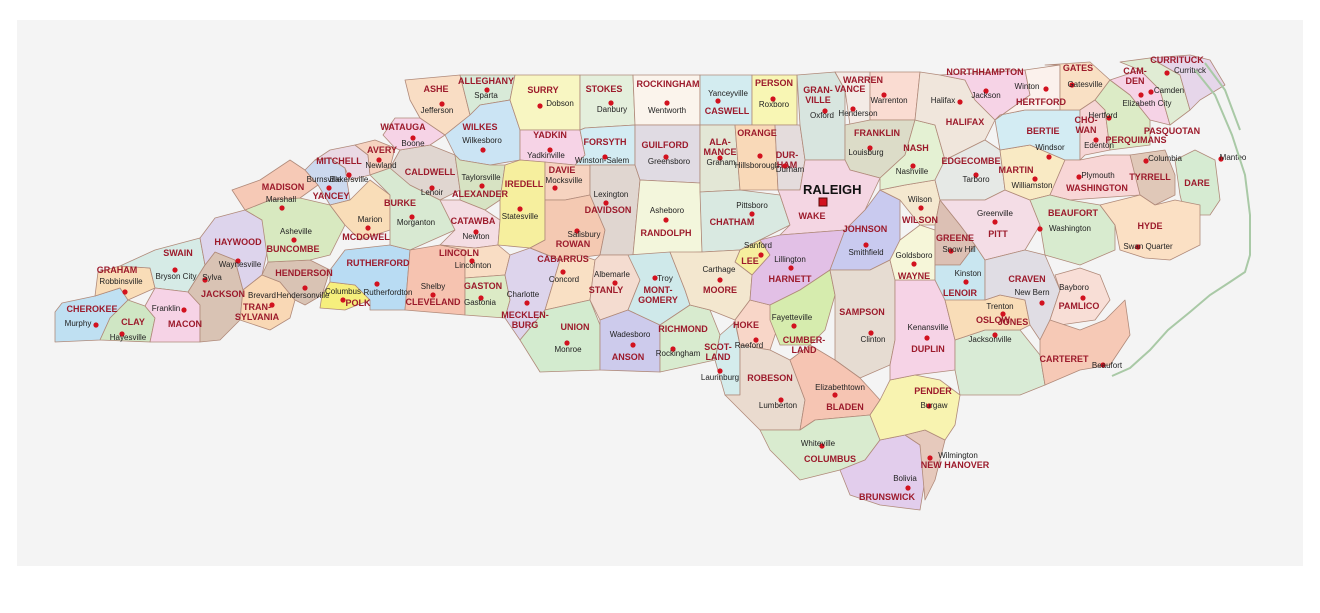 The height and width of the screenshot is (613, 1320). Describe the element at coordinates (770, 378) in the screenshot. I see `county-label: ROBESON` at that location.